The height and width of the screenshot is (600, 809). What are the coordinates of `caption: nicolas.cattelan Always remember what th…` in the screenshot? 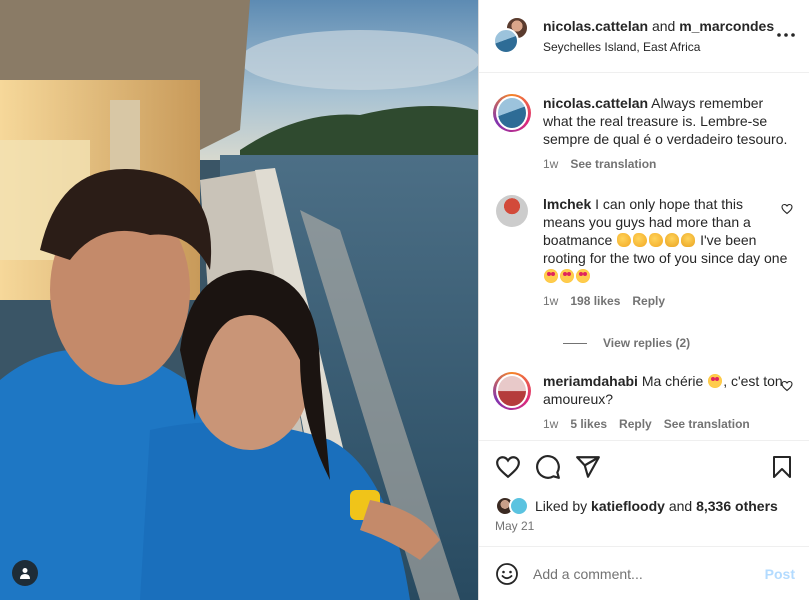 It's located at (644, 133).